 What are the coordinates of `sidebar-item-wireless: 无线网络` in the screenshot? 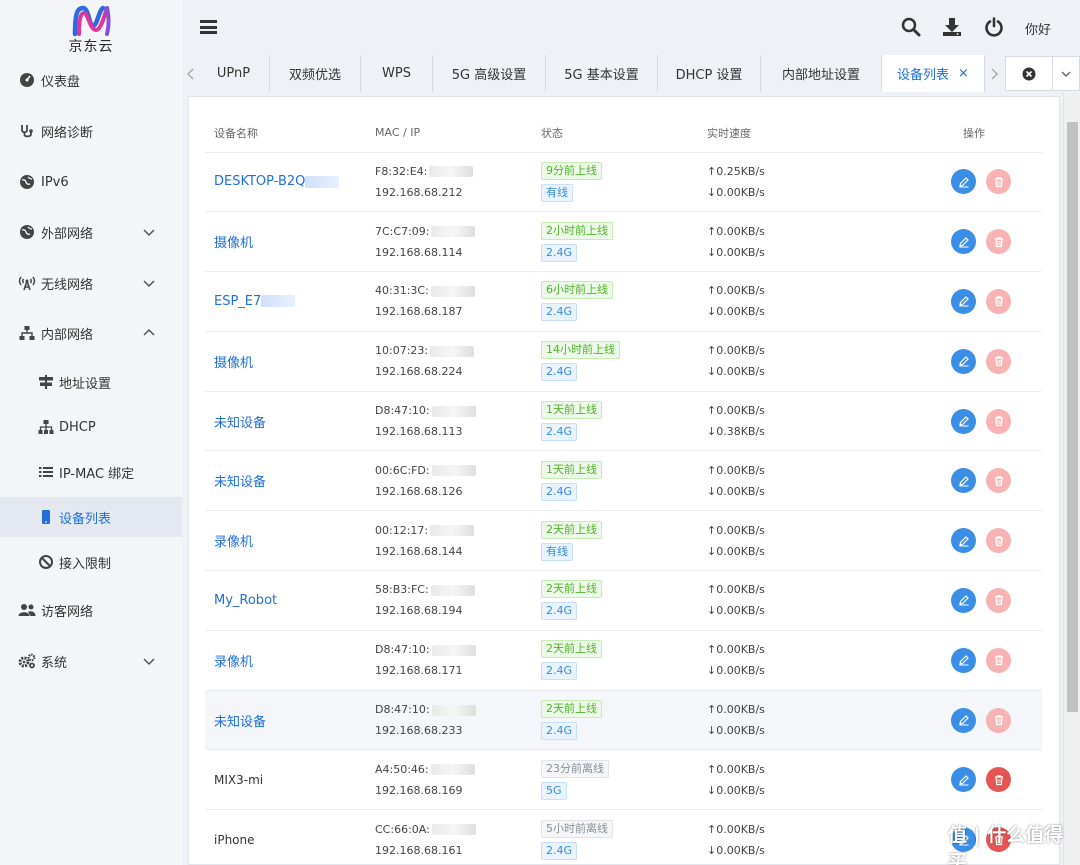 It's located at (91, 283).